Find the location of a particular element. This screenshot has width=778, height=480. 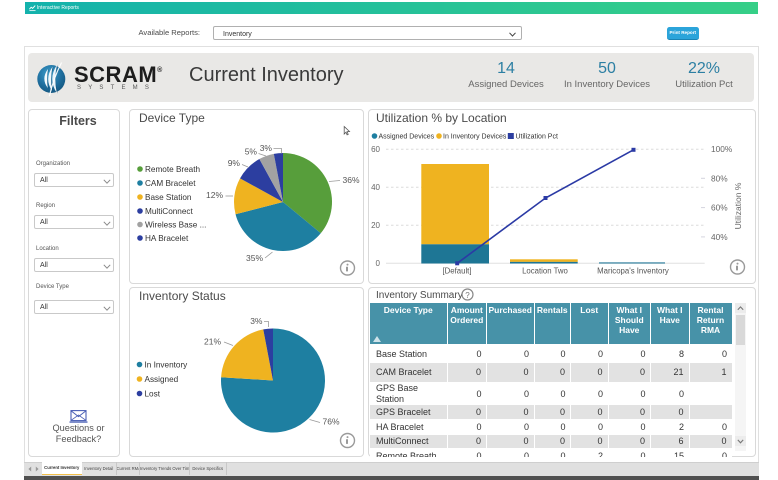

svg-text: 0 is located at coordinates (378, 263).